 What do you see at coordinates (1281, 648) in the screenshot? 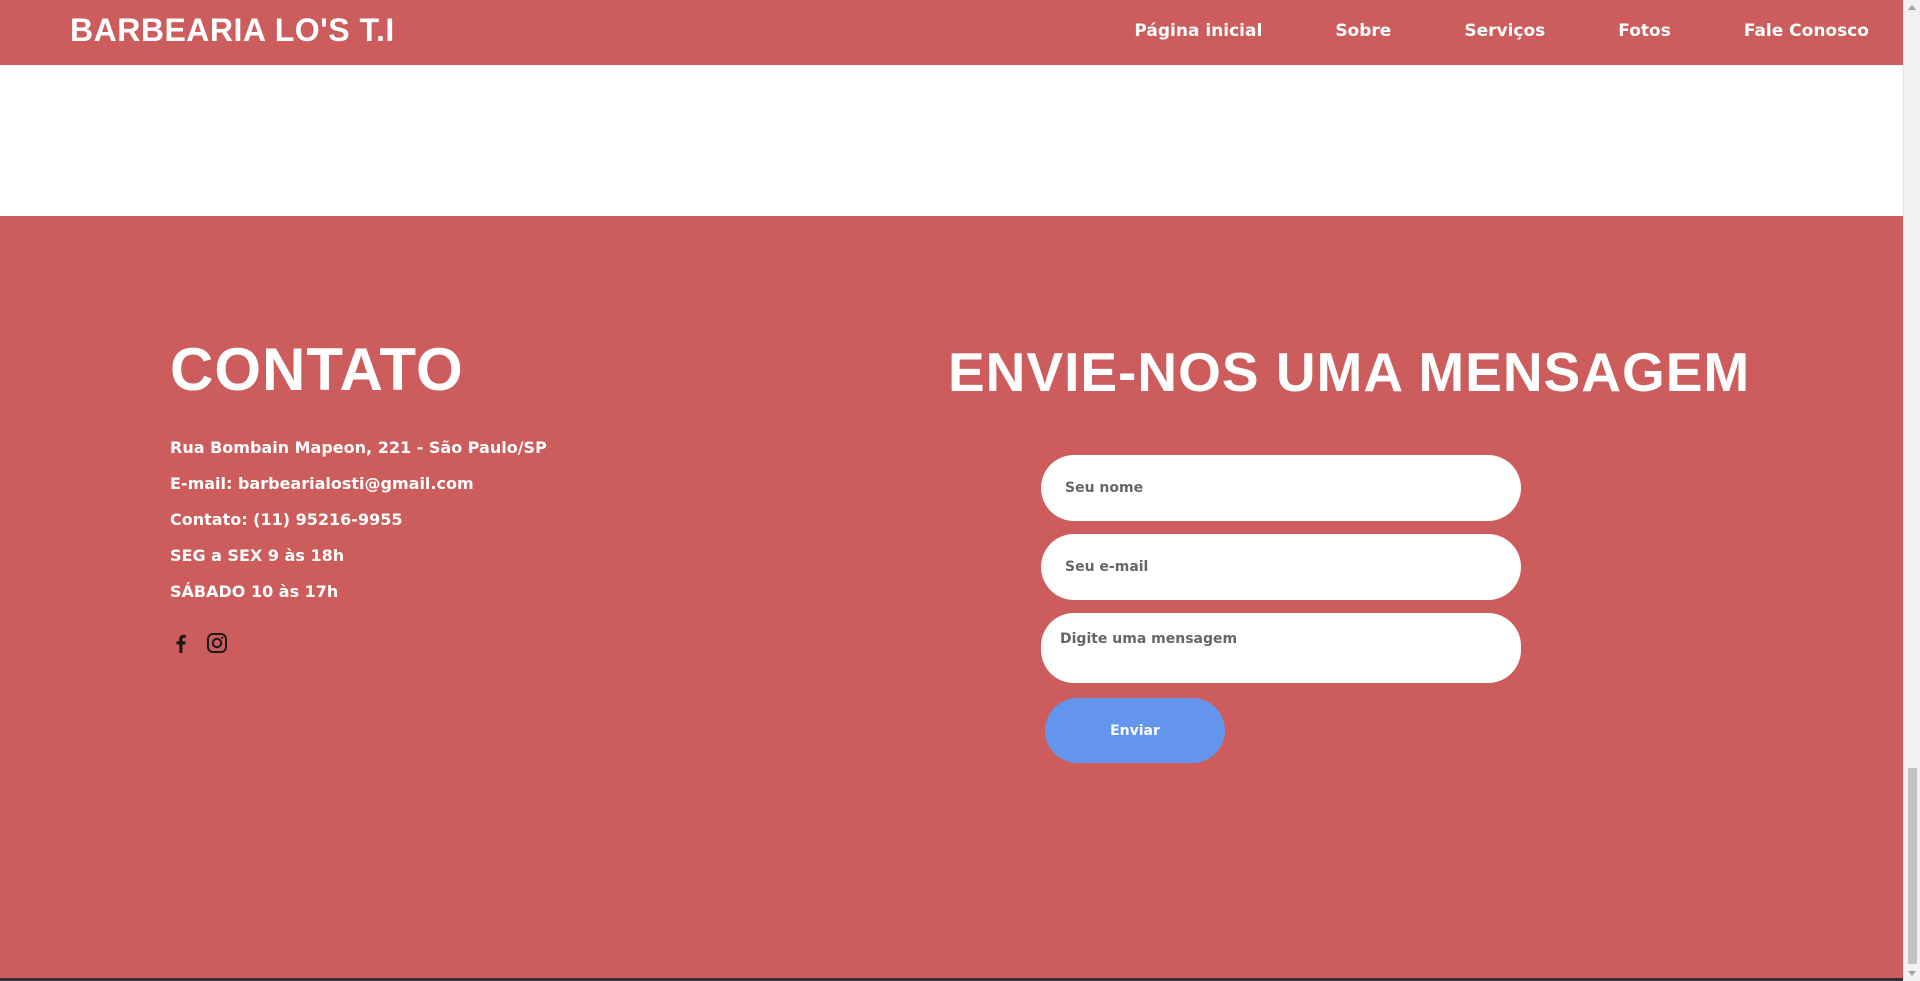
I see `message-textarea` at bounding box center [1281, 648].